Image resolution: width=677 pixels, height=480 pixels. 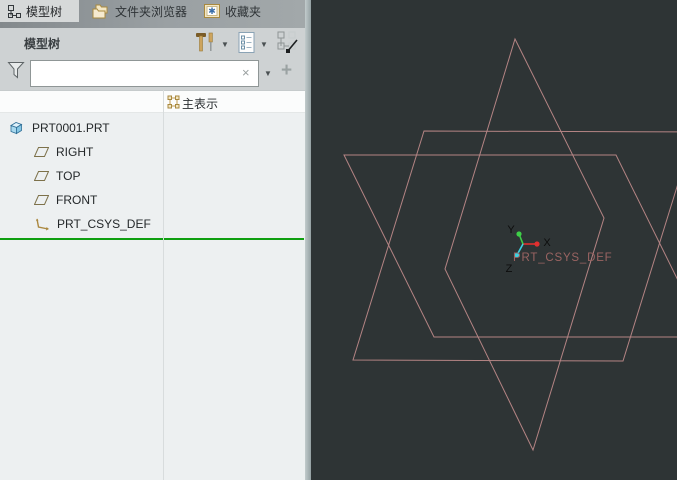 I want to click on tree-row-csys: PRT_CSYS_DEF, so click(x=150, y=224).